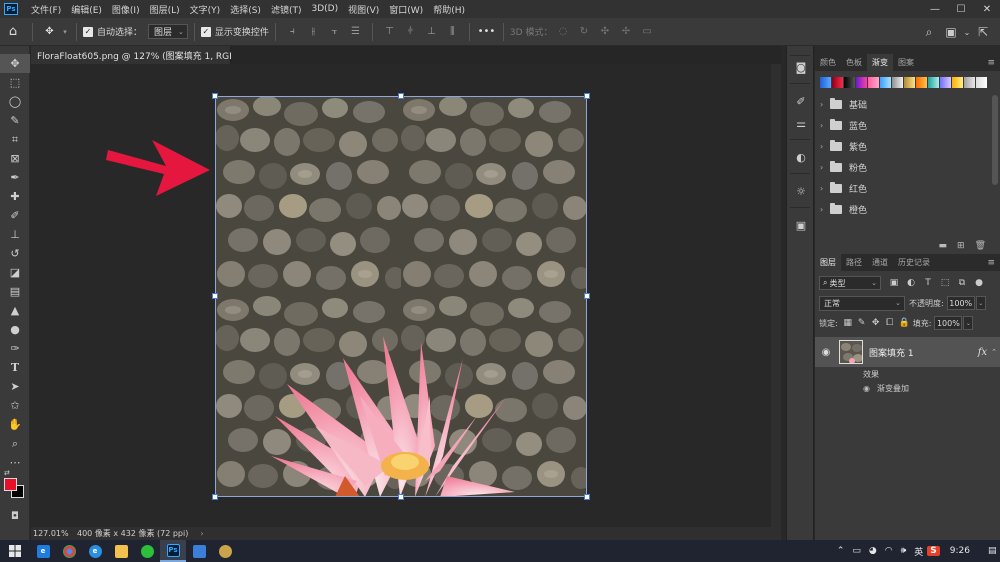 The width and height of the screenshot is (1000, 562). What do you see at coordinates (205, 9) in the screenshot?
I see `menu-type: 文字(Y)` at bounding box center [205, 9].